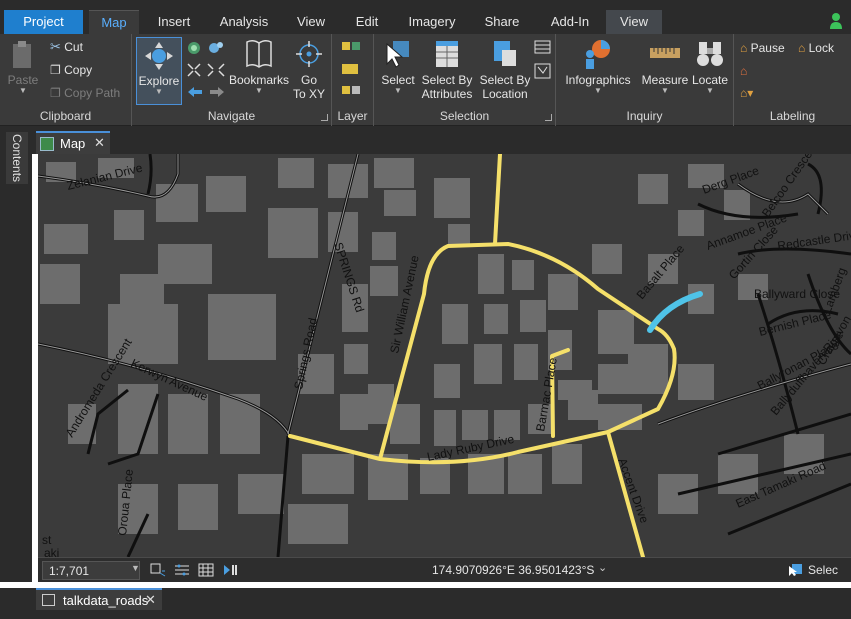  I want to click on scissors-icon: ✂, so click(55, 46).